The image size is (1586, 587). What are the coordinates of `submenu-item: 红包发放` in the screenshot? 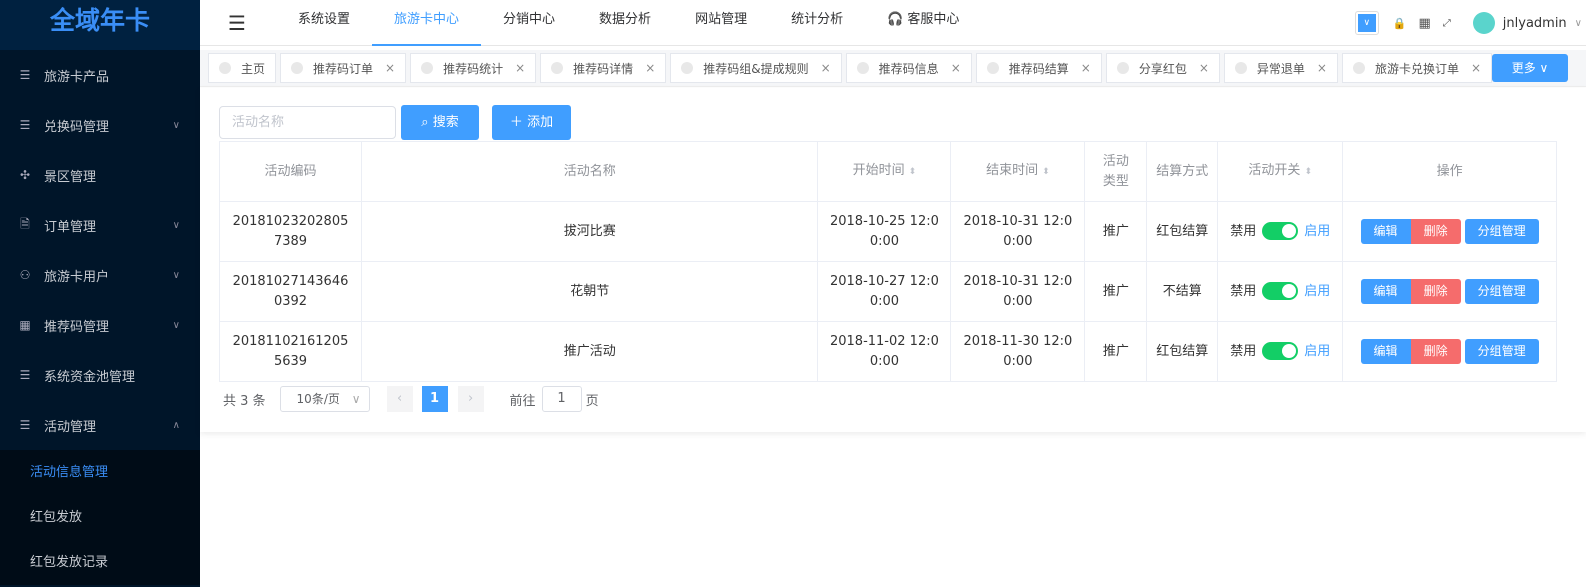 It's located at (100, 517).